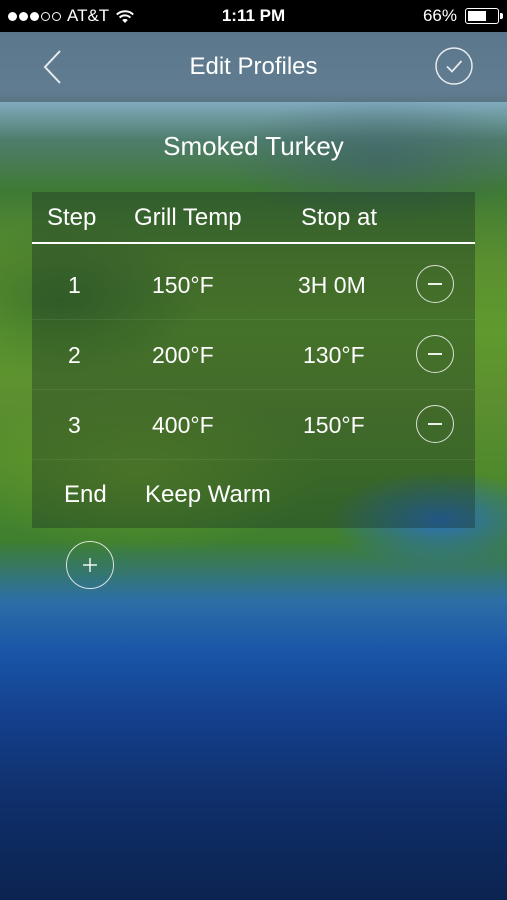 The height and width of the screenshot is (900, 507). I want to click on end-label: End, so click(85, 494).